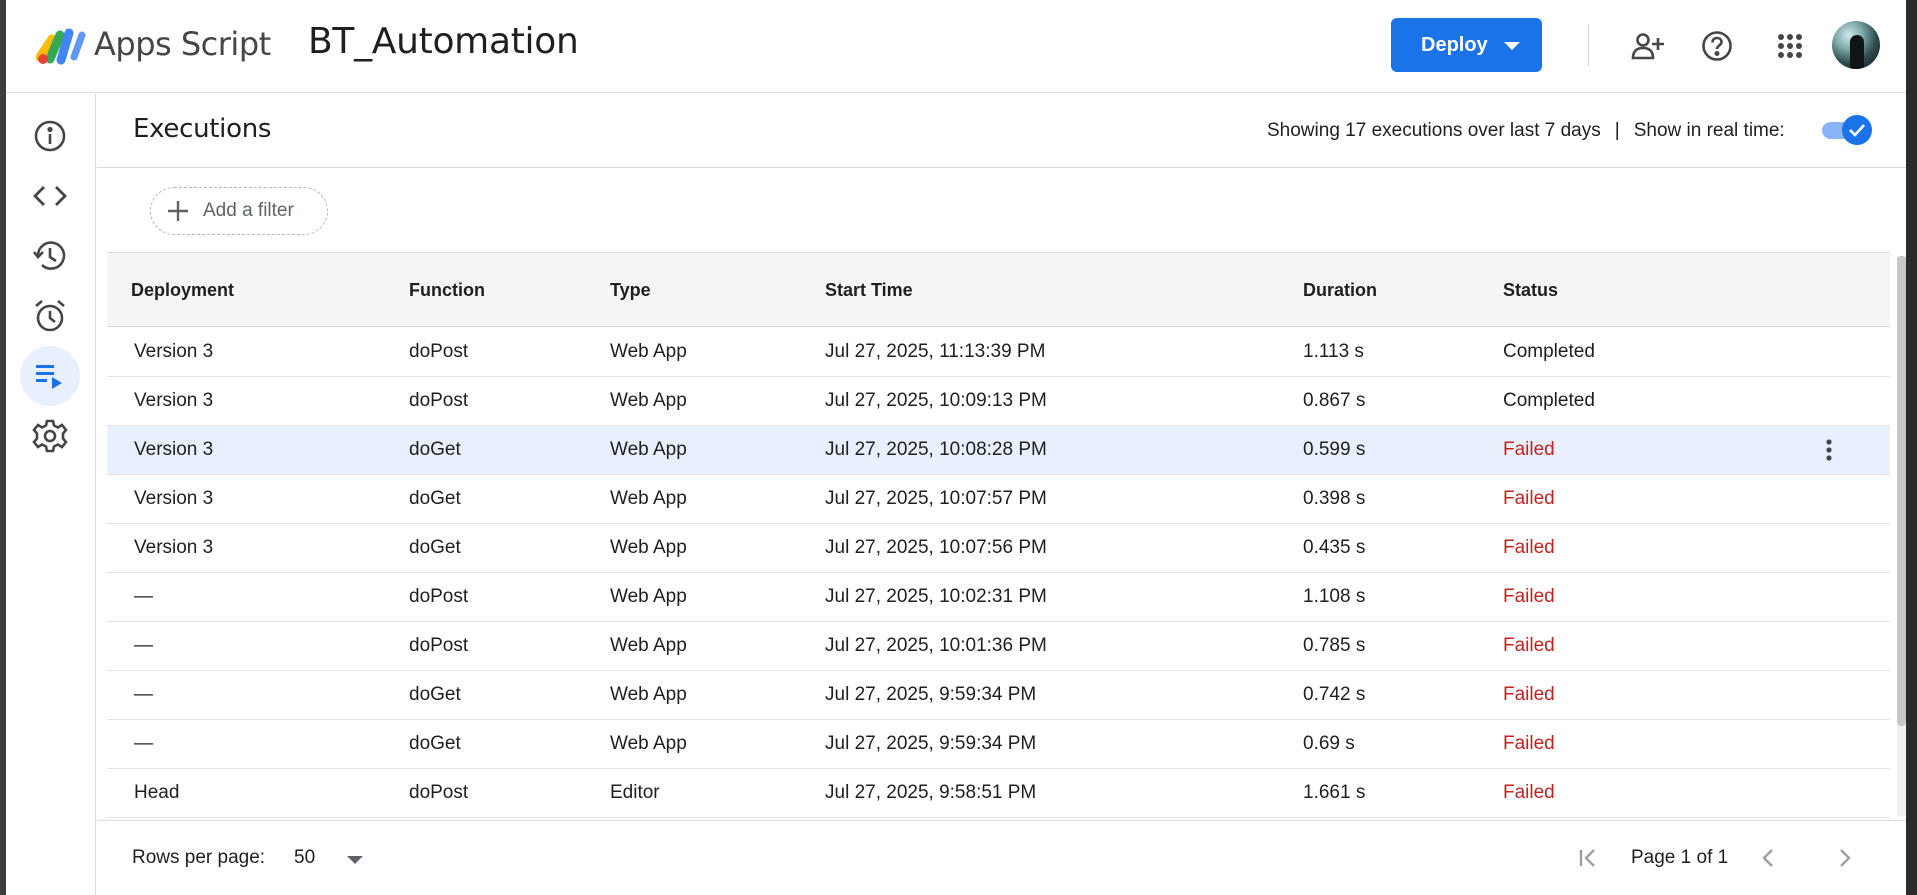  I want to click on next-page-icon, so click(1845, 858).